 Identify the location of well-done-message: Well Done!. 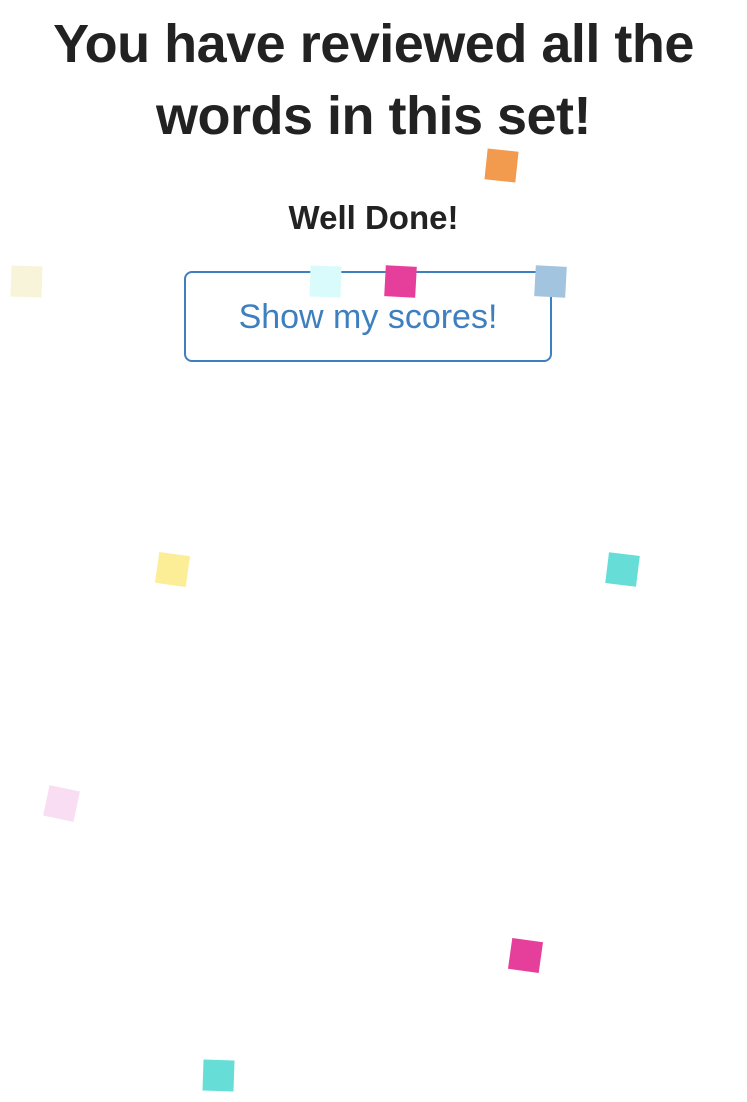
(373, 217).